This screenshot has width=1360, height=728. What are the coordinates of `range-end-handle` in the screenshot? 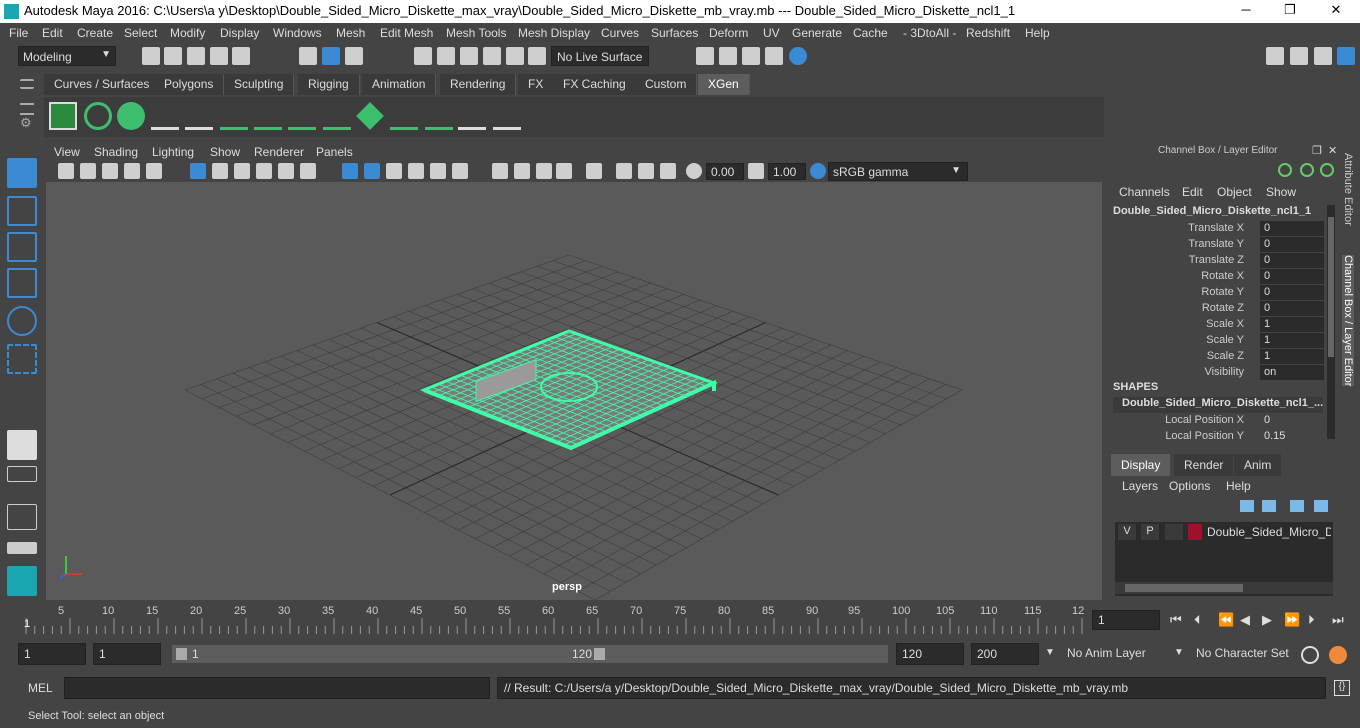 It's located at (599, 654).